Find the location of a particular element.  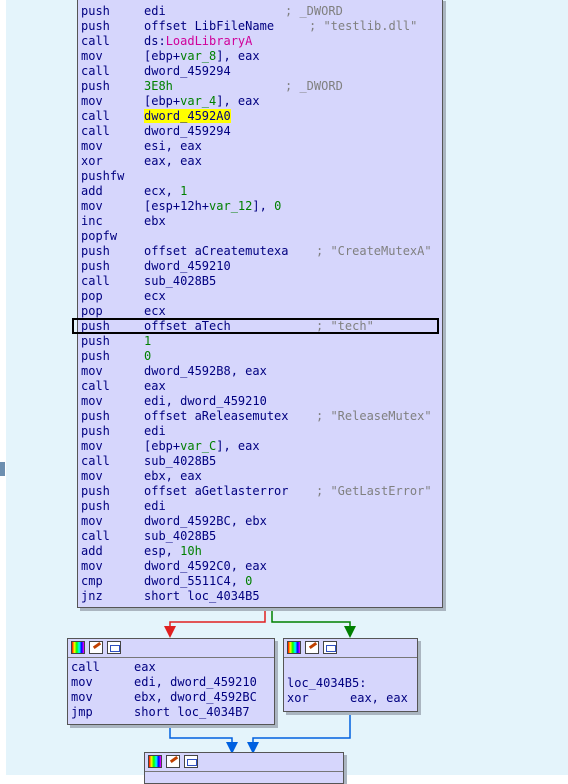

instruction-mnemonic: cmp is located at coordinates (92, 581).